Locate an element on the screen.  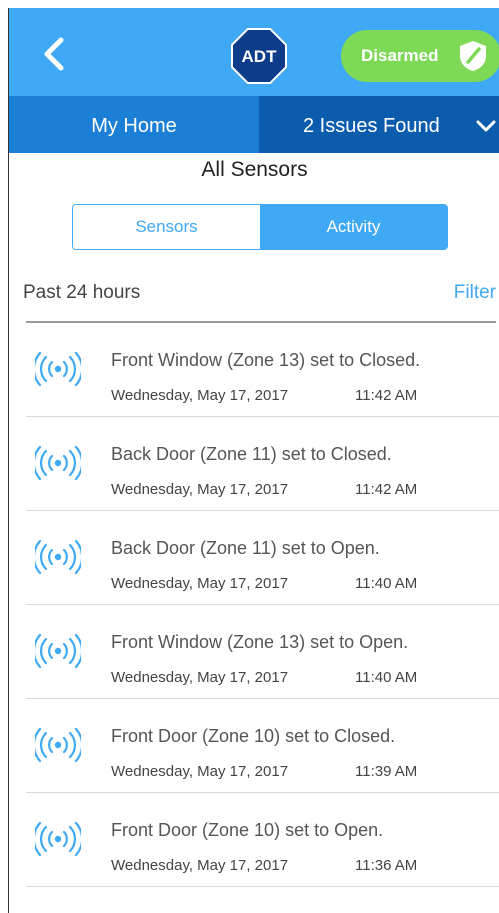
activity-text: Back Door (Zone 11) set to Open. is located at coordinates (245, 548).